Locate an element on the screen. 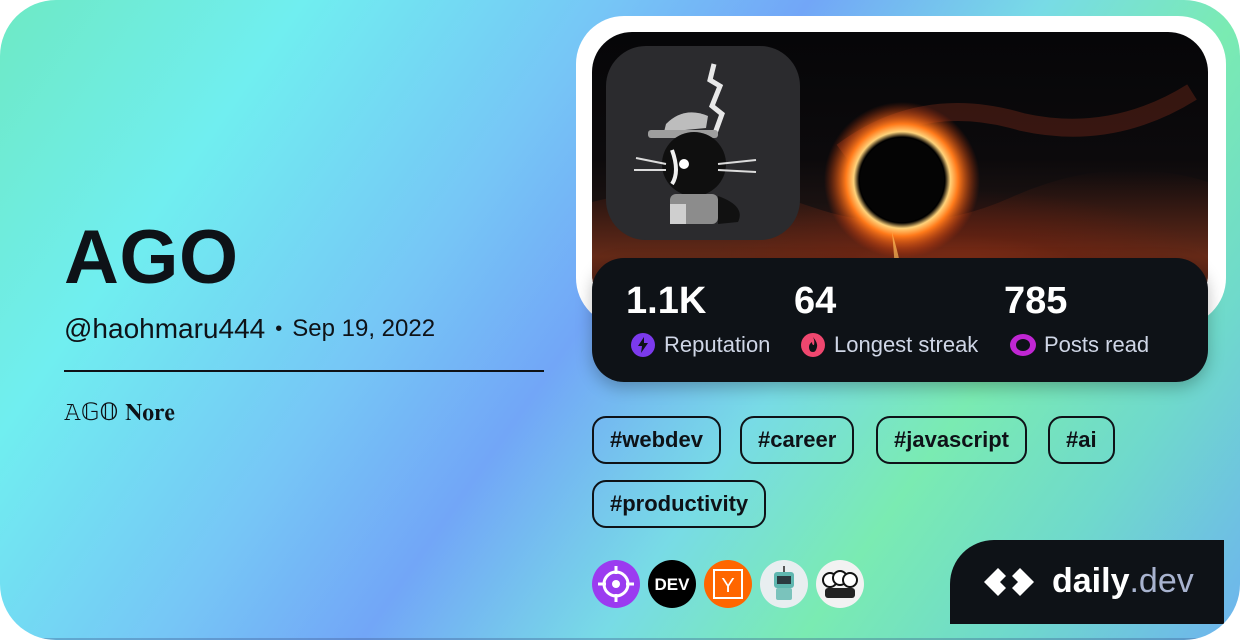 The image size is (1240, 640). hacker-news-source-text: Y is located at coordinates (727, 586).